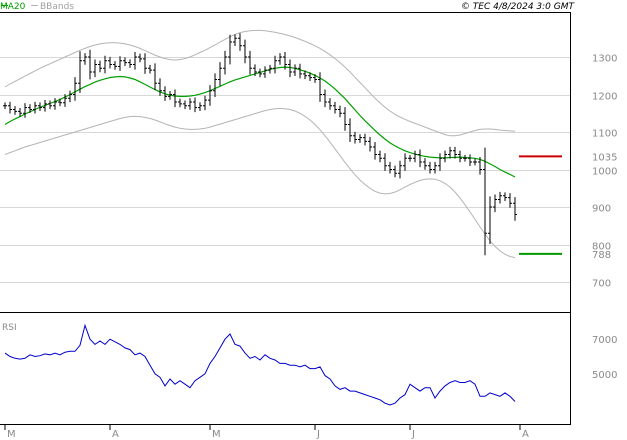 Image resolution: width=627 pixels, height=440 pixels. What do you see at coordinates (318, 434) in the screenshot?
I see `month-label-3: J` at bounding box center [318, 434].